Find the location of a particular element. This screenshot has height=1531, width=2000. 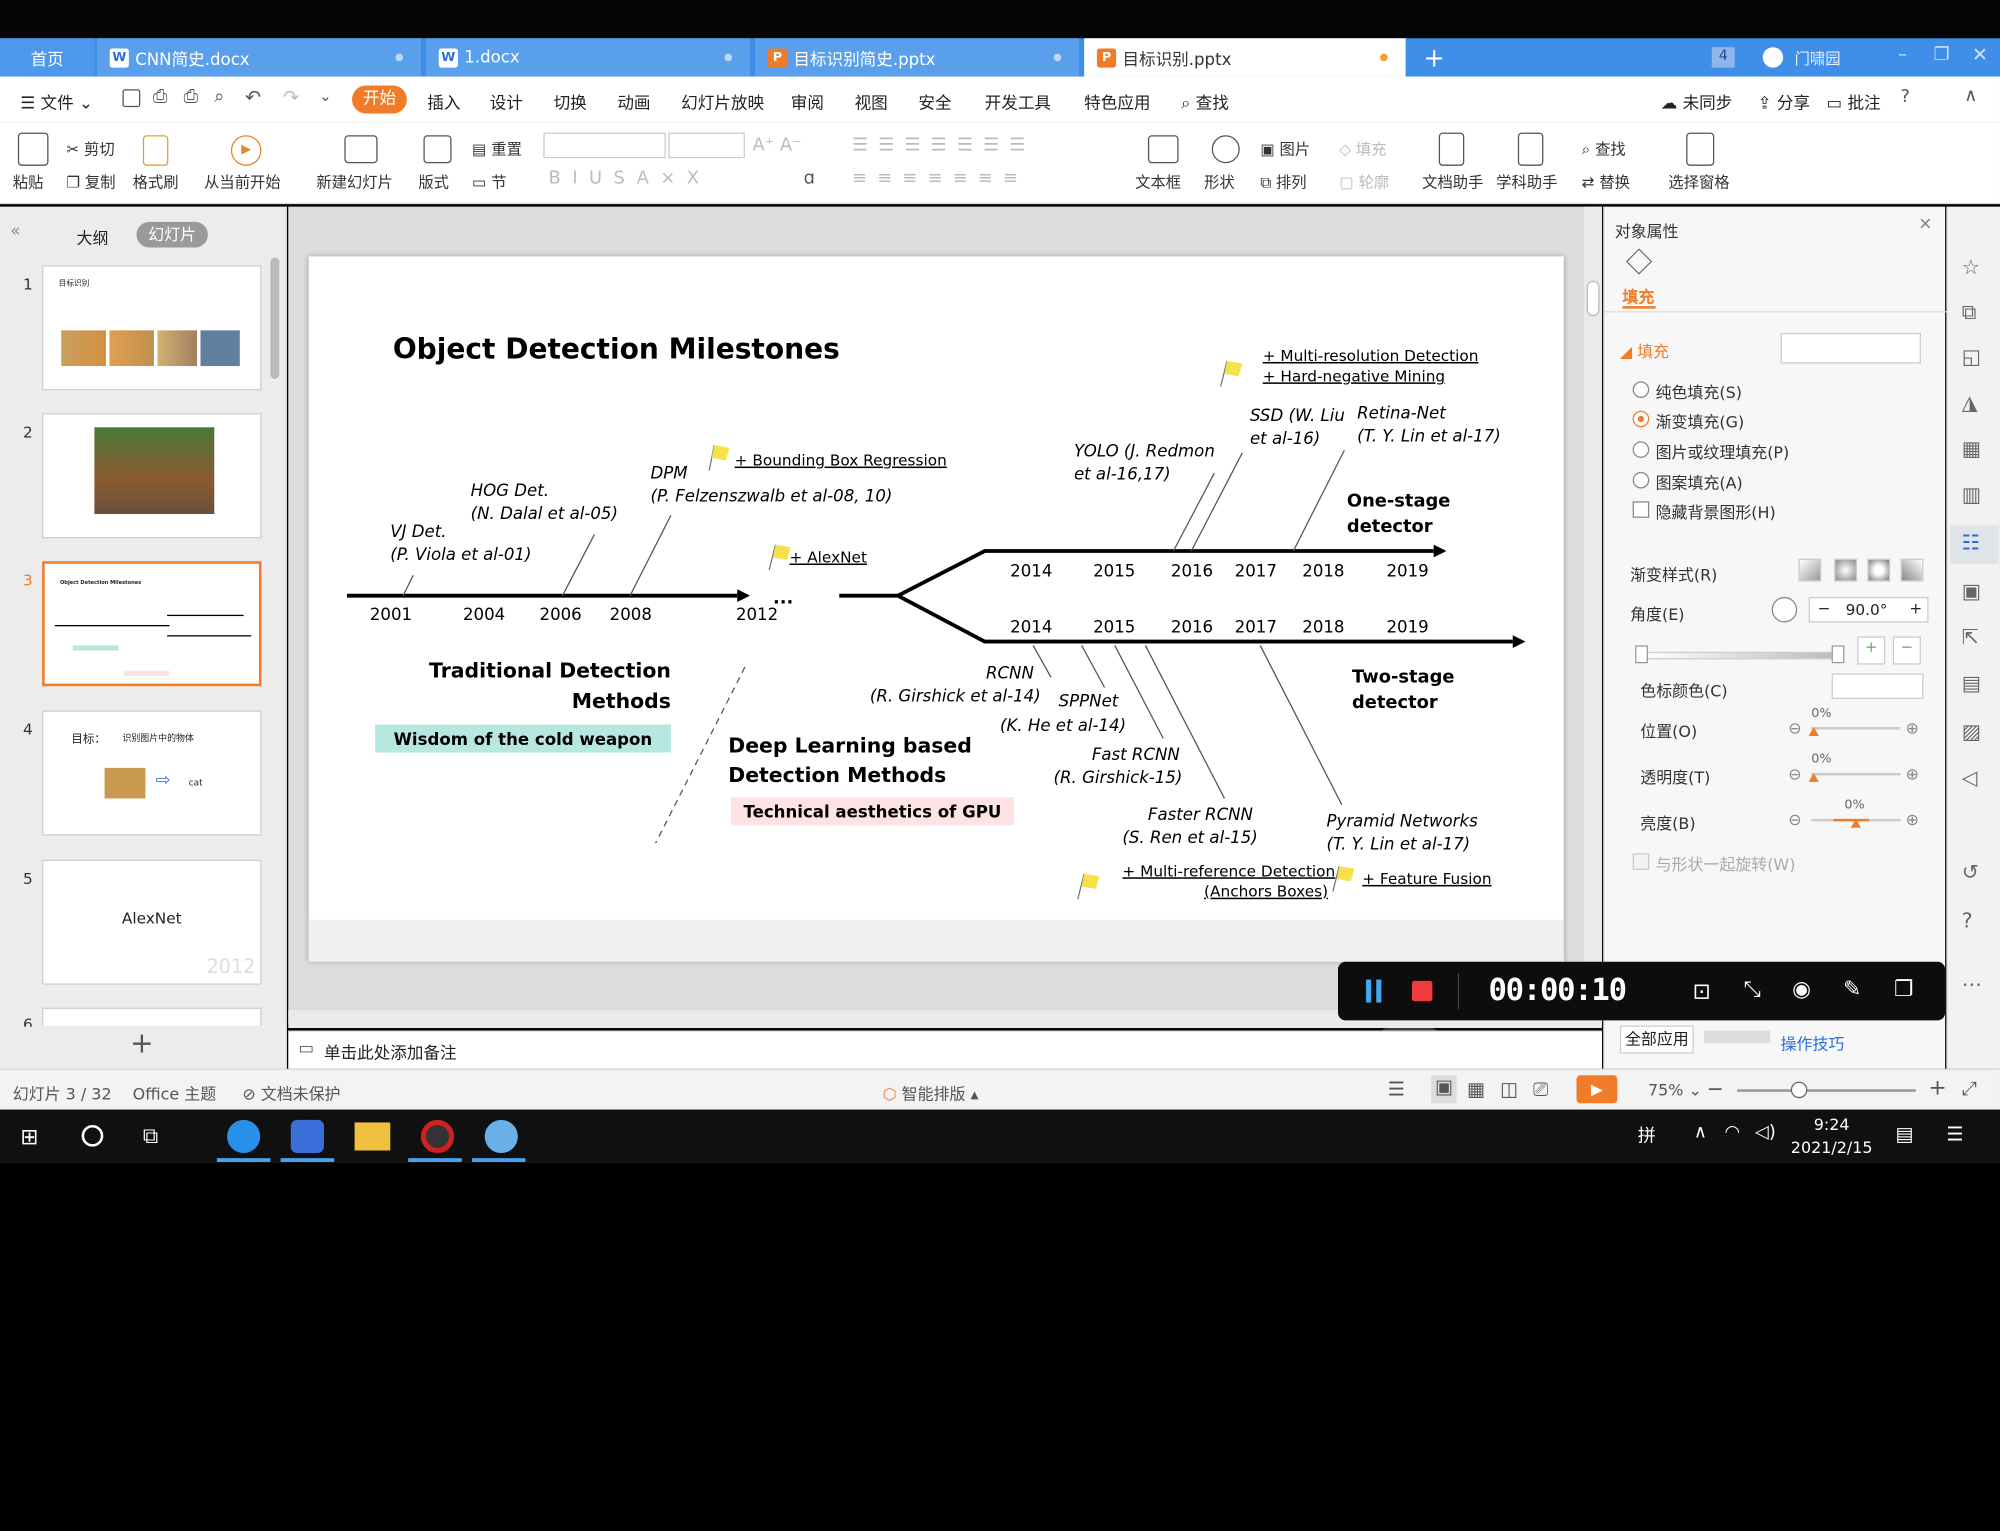

stop-color-select is located at coordinates (1877, 686).